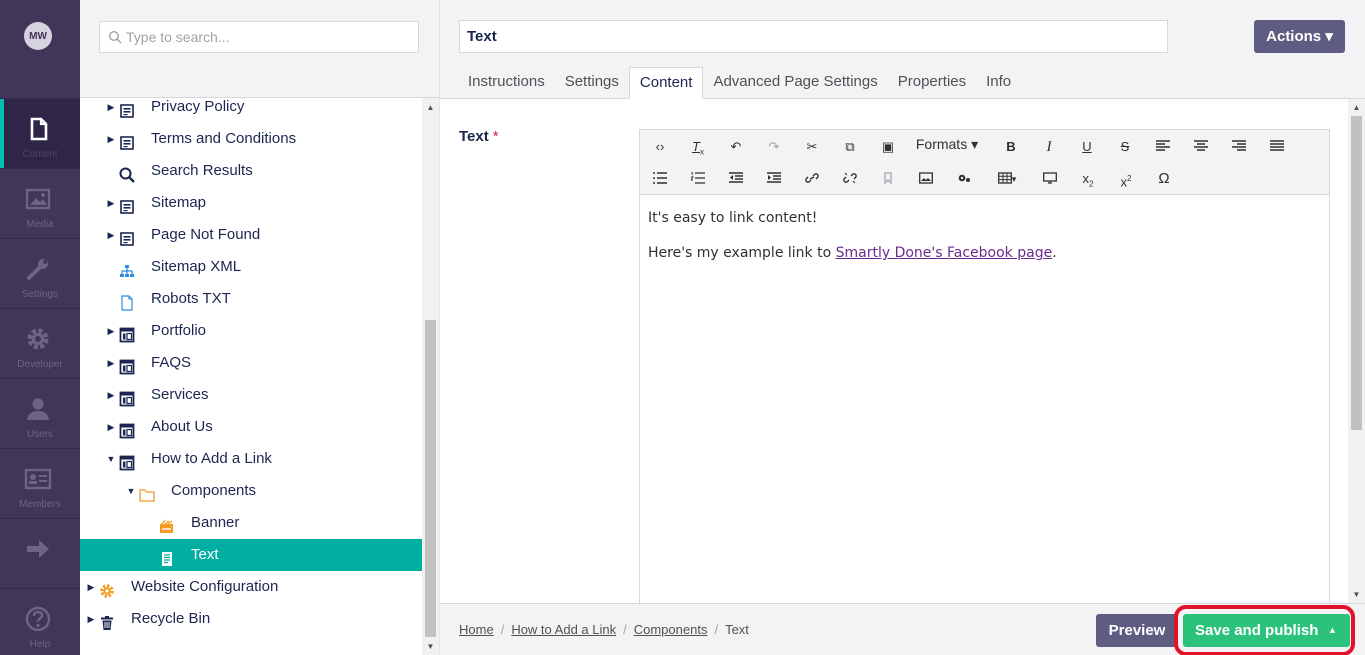  Describe the element at coordinates (795, 83) in the screenshot. I see `tab-advanced-page-settings: Advanced Page Settings` at that location.